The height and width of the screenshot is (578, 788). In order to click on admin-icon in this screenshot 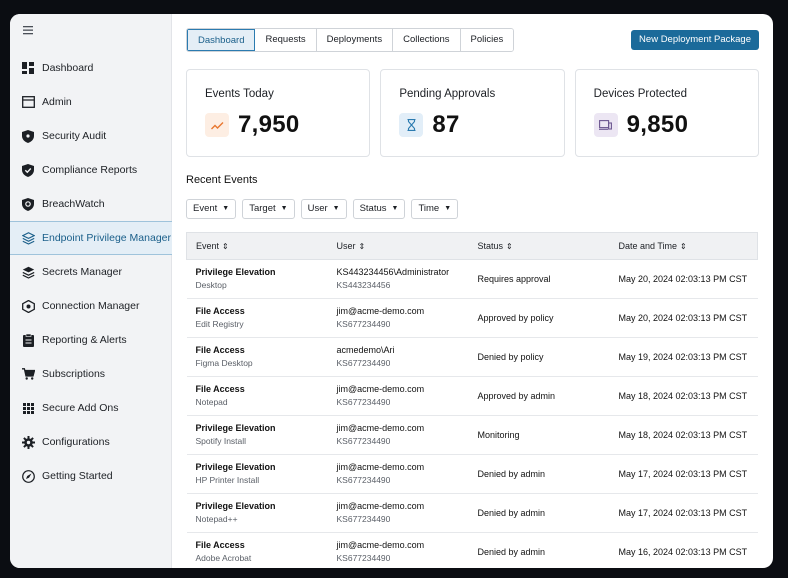, I will do `click(28, 102)`.